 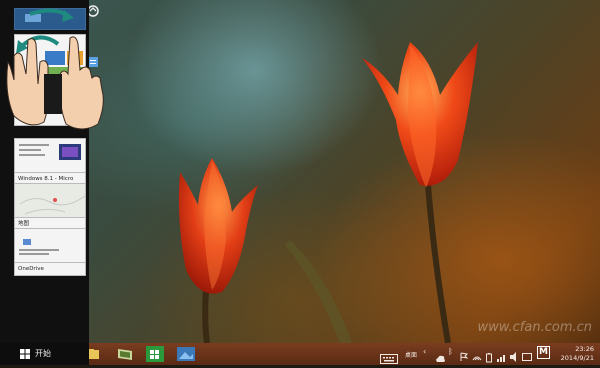 I want to click on switcher-item-maps: 地图, so click(x=50, y=207).